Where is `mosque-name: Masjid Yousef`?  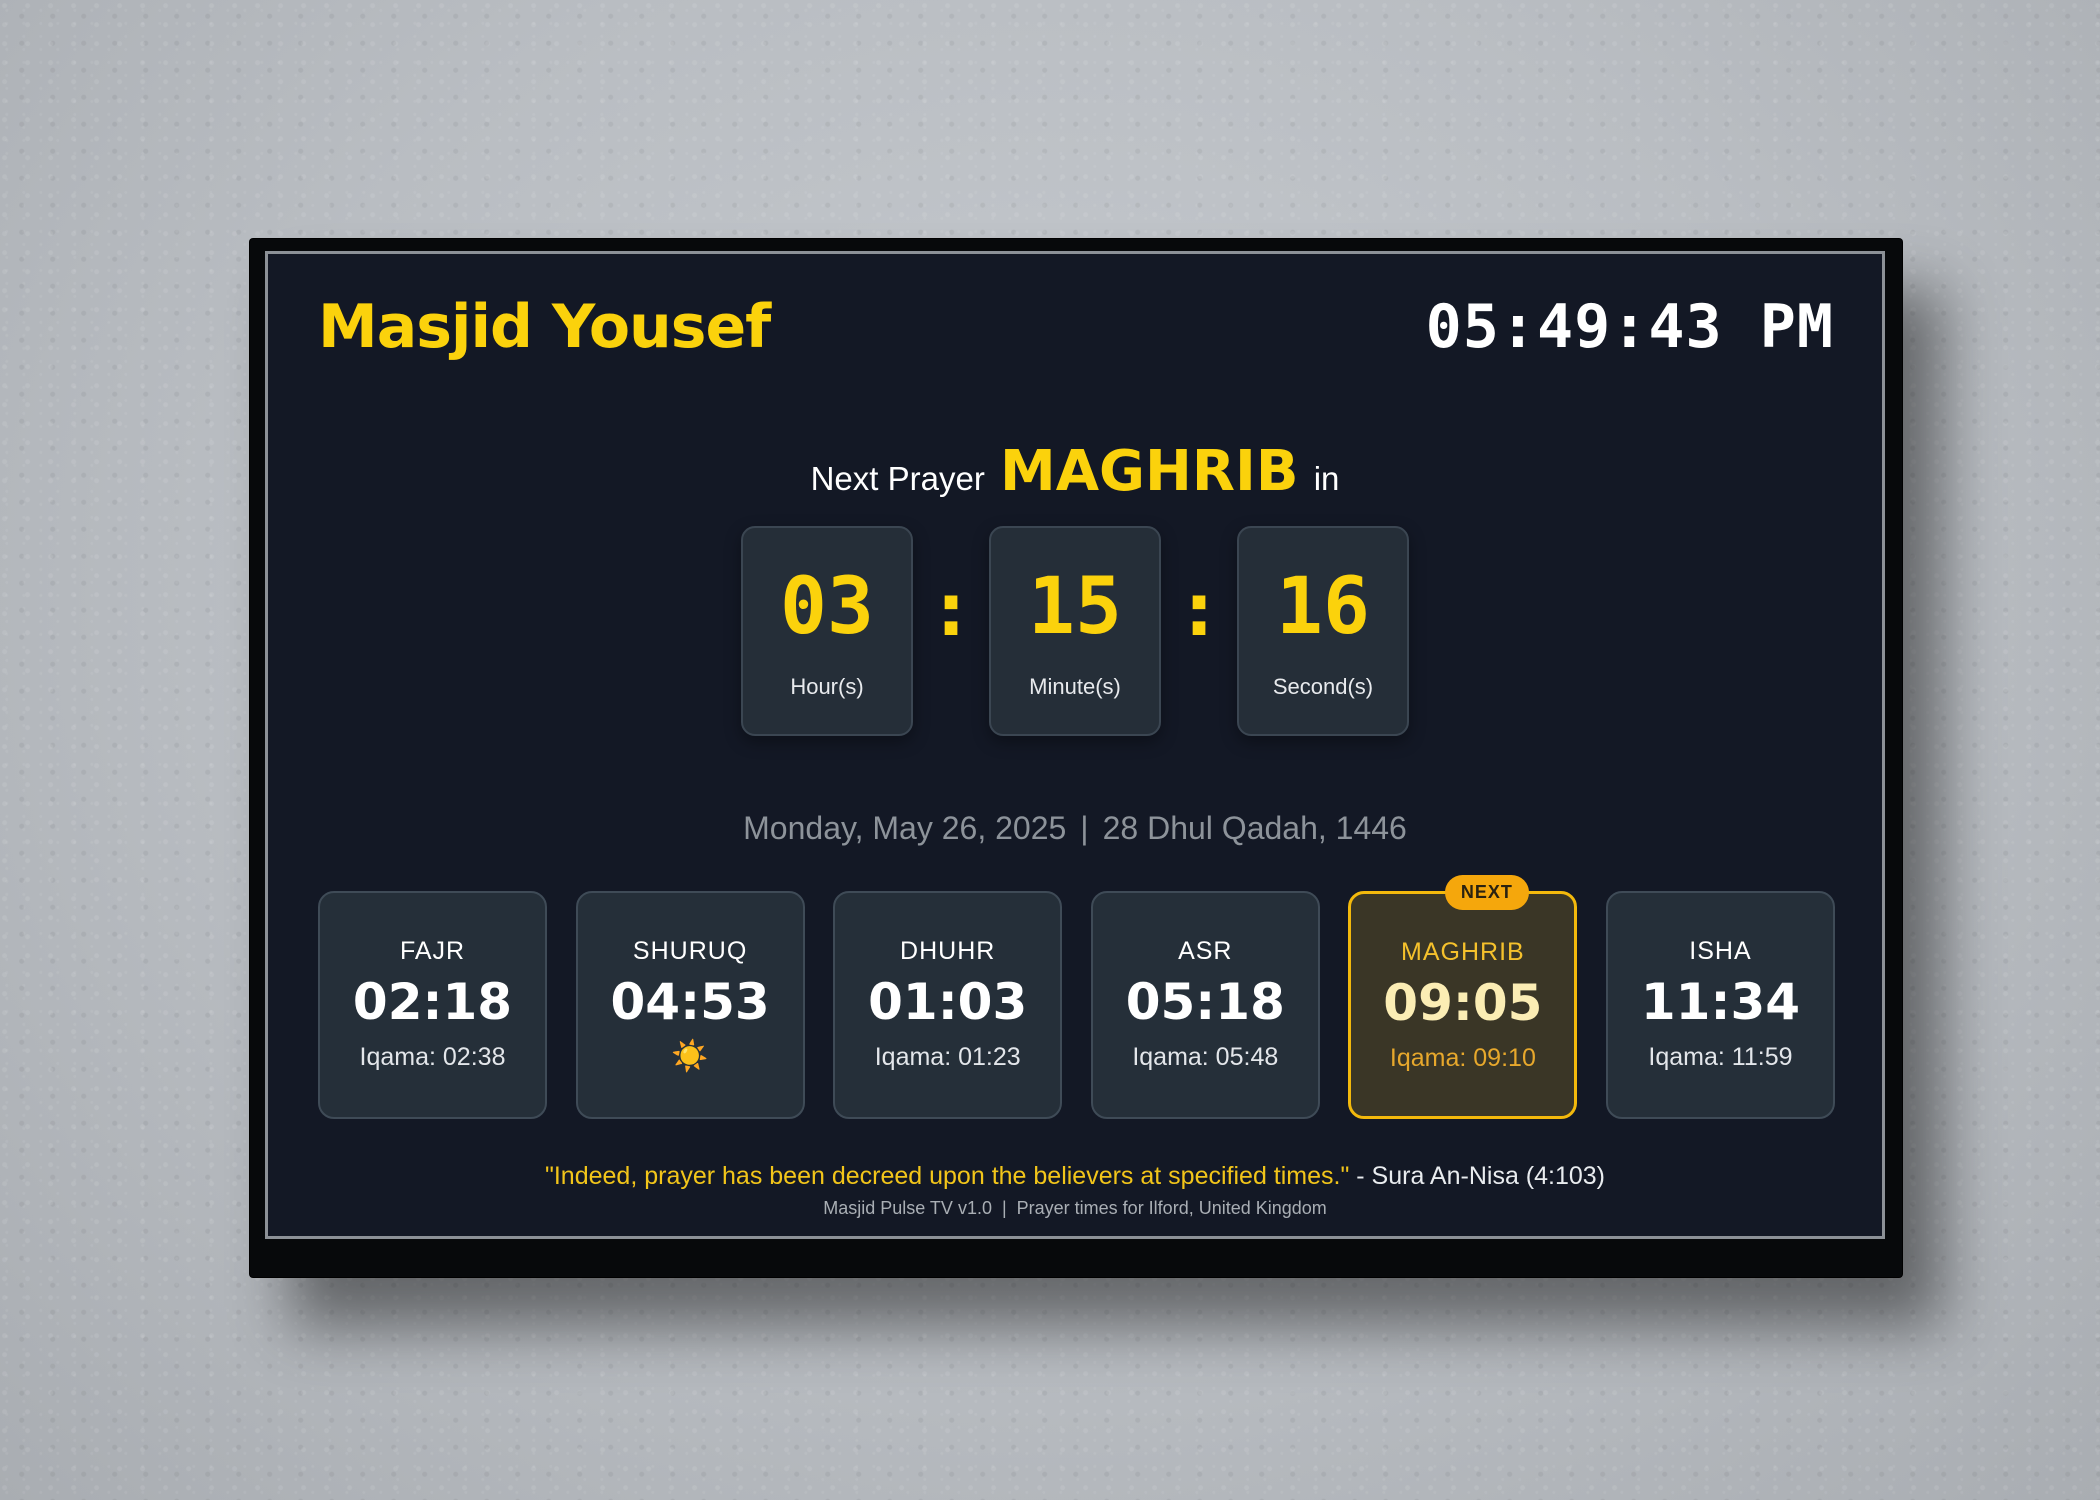 mosque-name: Masjid Yousef is located at coordinates (544, 327).